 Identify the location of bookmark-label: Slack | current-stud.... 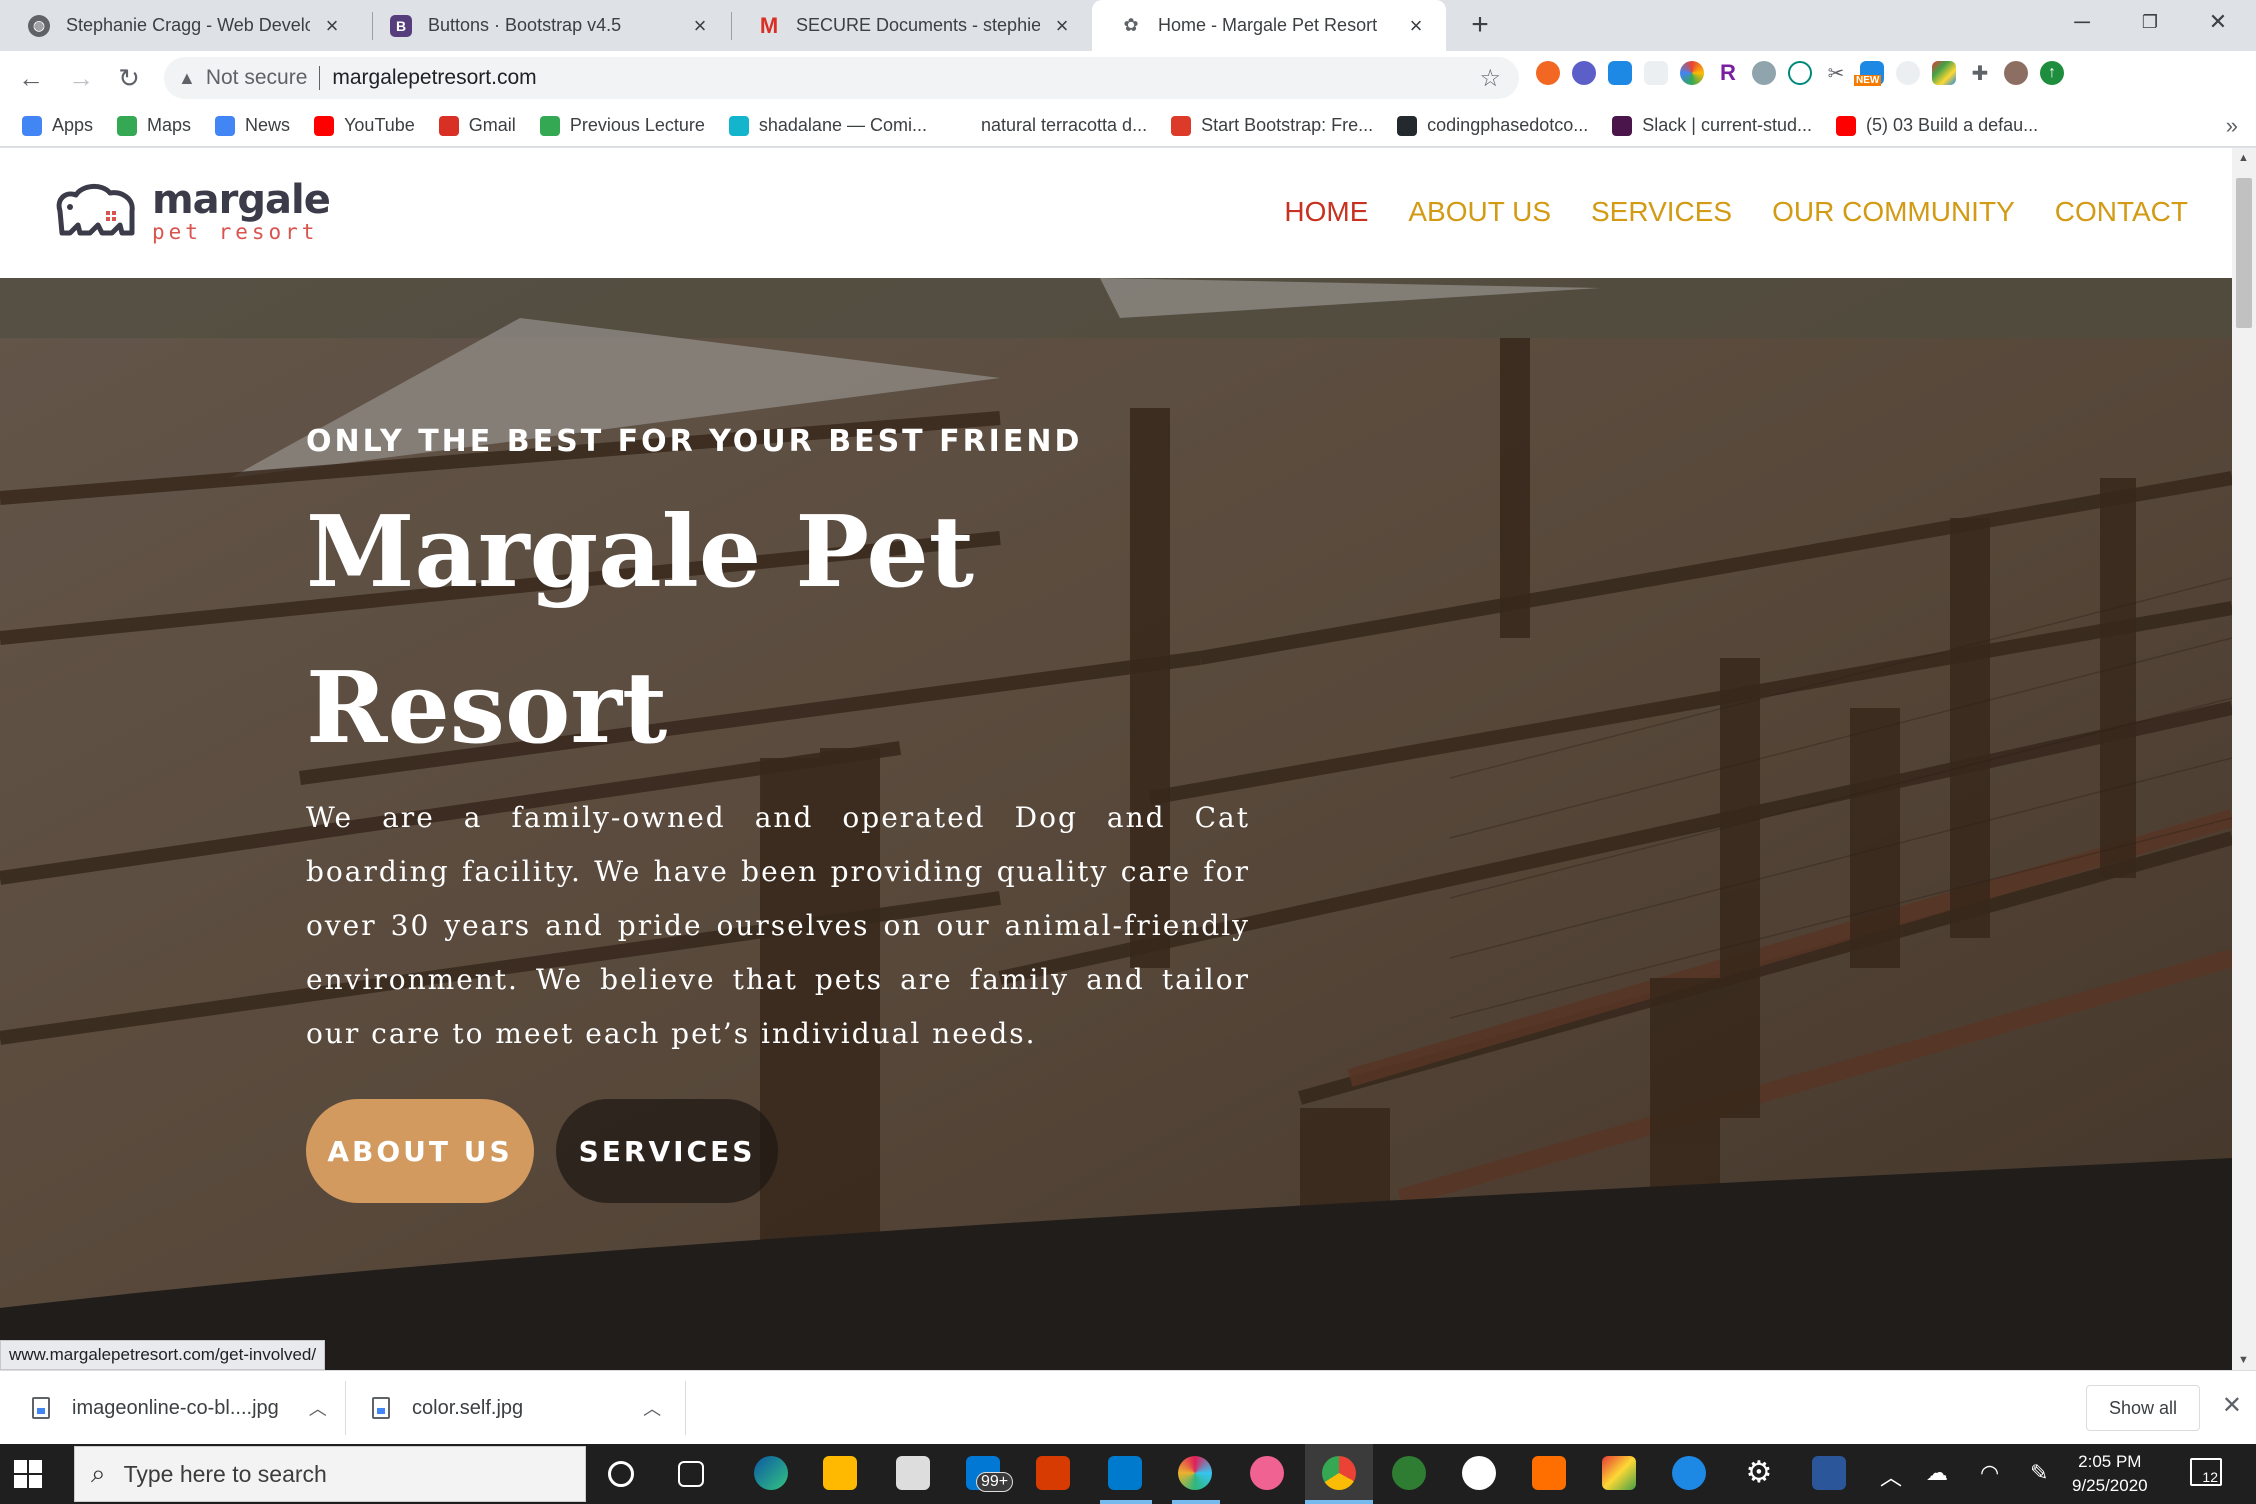
(1727, 125).